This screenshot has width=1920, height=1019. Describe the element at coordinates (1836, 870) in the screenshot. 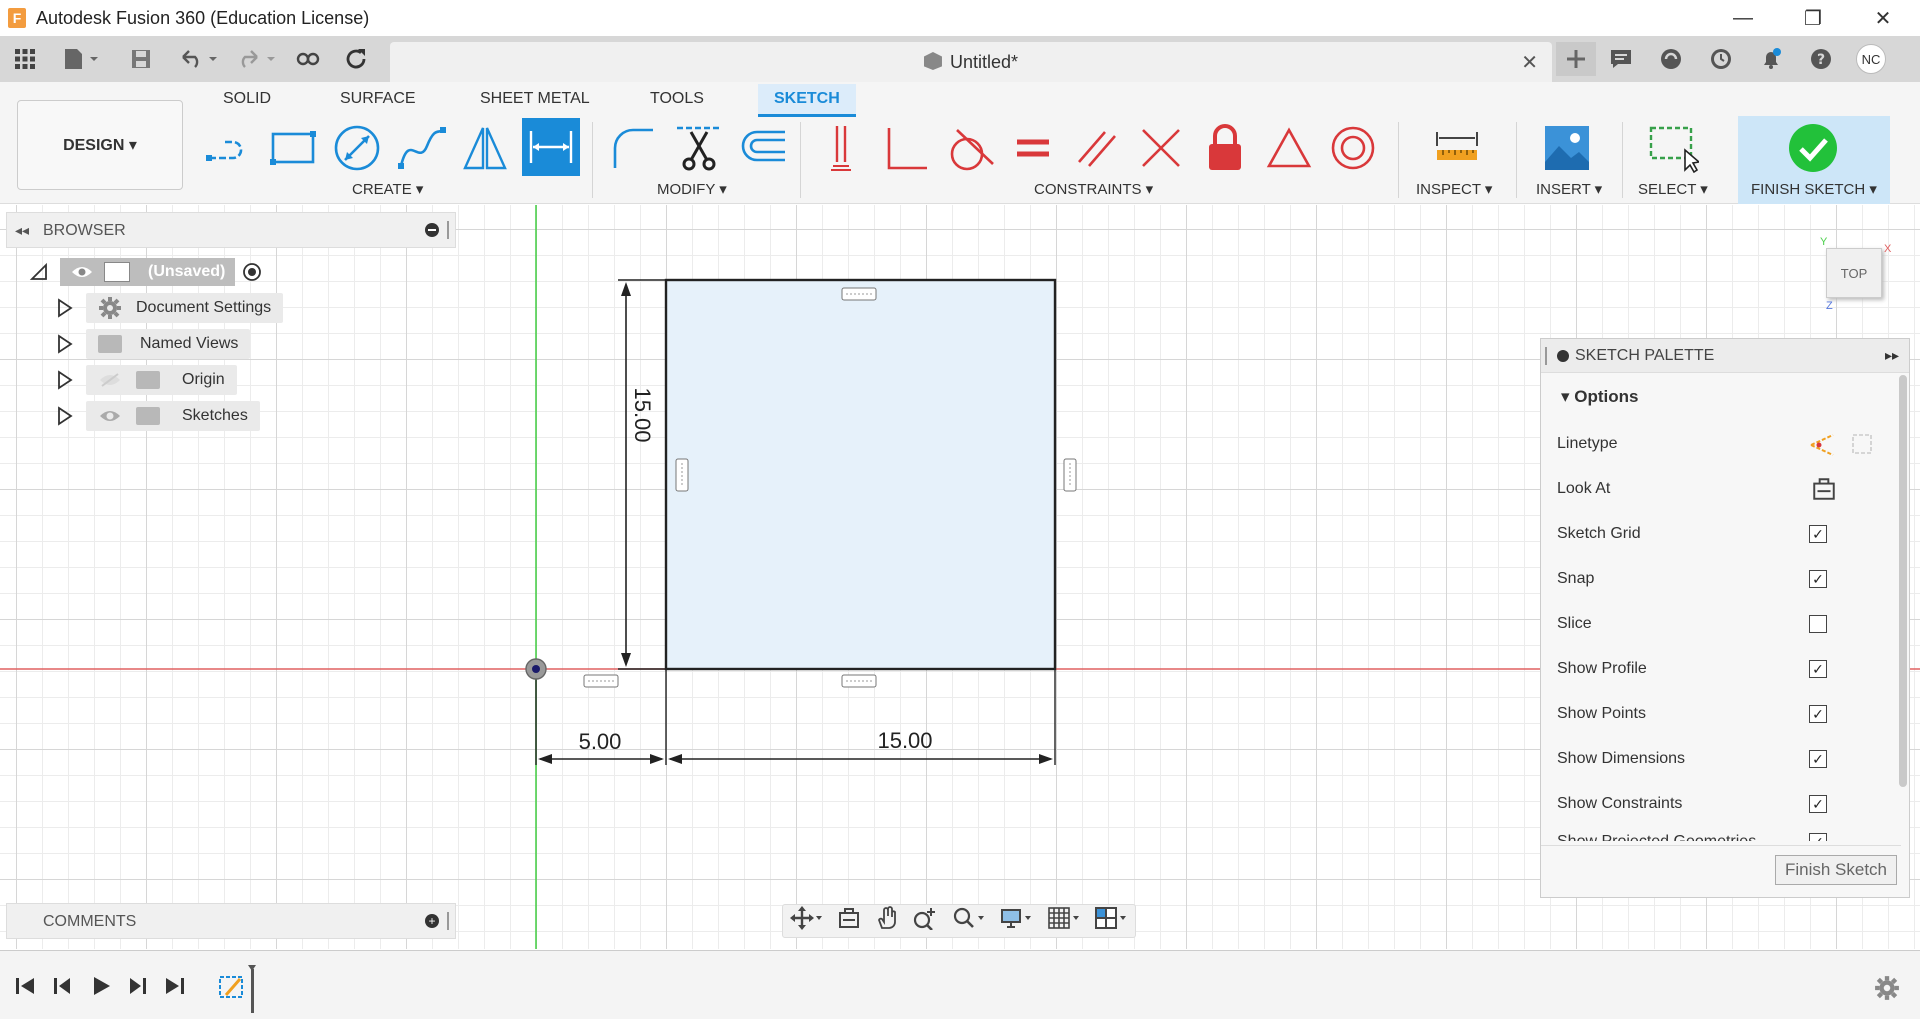

I see `palette-finish-sketch-button: Finish Sketch` at that location.